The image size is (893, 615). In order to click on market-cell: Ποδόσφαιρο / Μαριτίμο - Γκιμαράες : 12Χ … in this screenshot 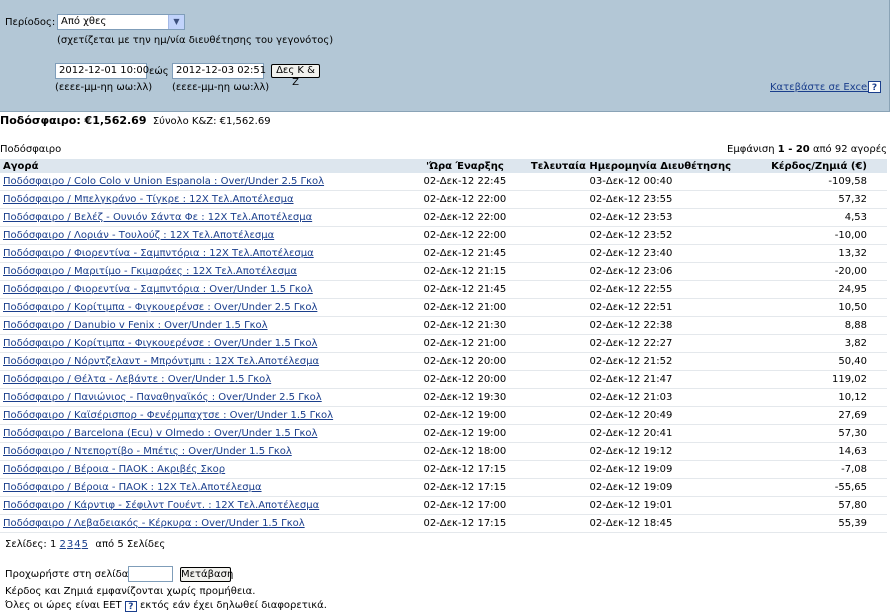, I will do `click(201, 271)`.